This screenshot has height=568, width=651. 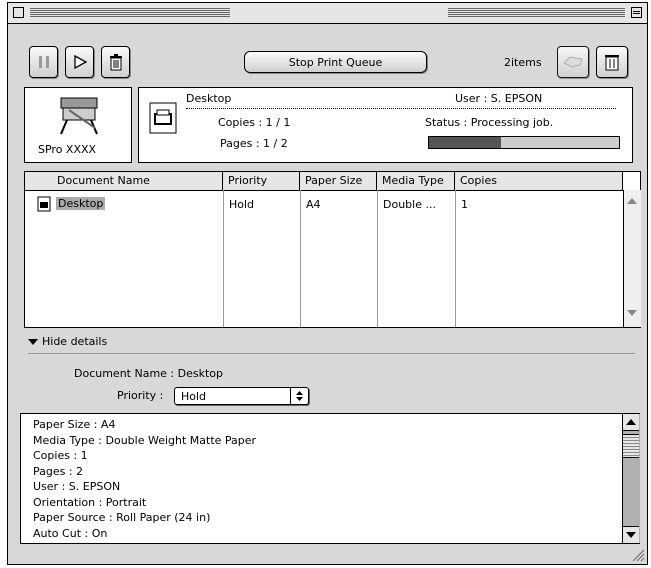 I want to click on progress-bar-fill, so click(x=465, y=142).